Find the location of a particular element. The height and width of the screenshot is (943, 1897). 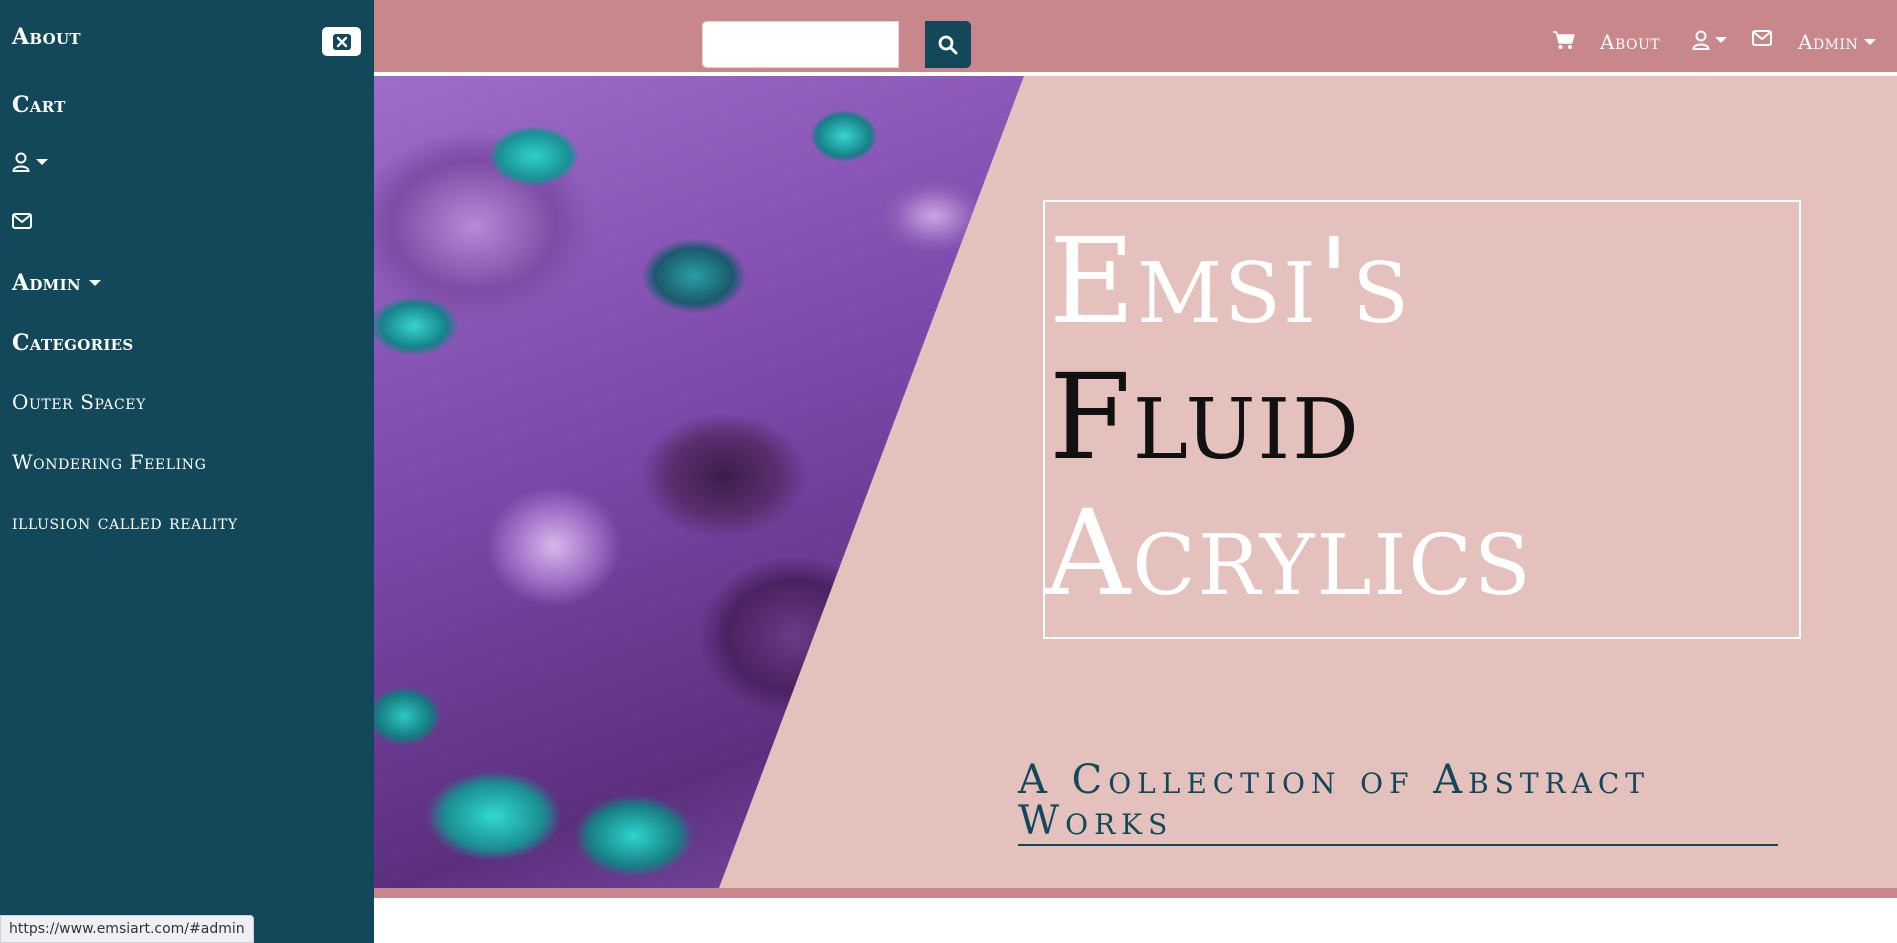

sidebar-item-account-dropdown is located at coordinates (30, 162).